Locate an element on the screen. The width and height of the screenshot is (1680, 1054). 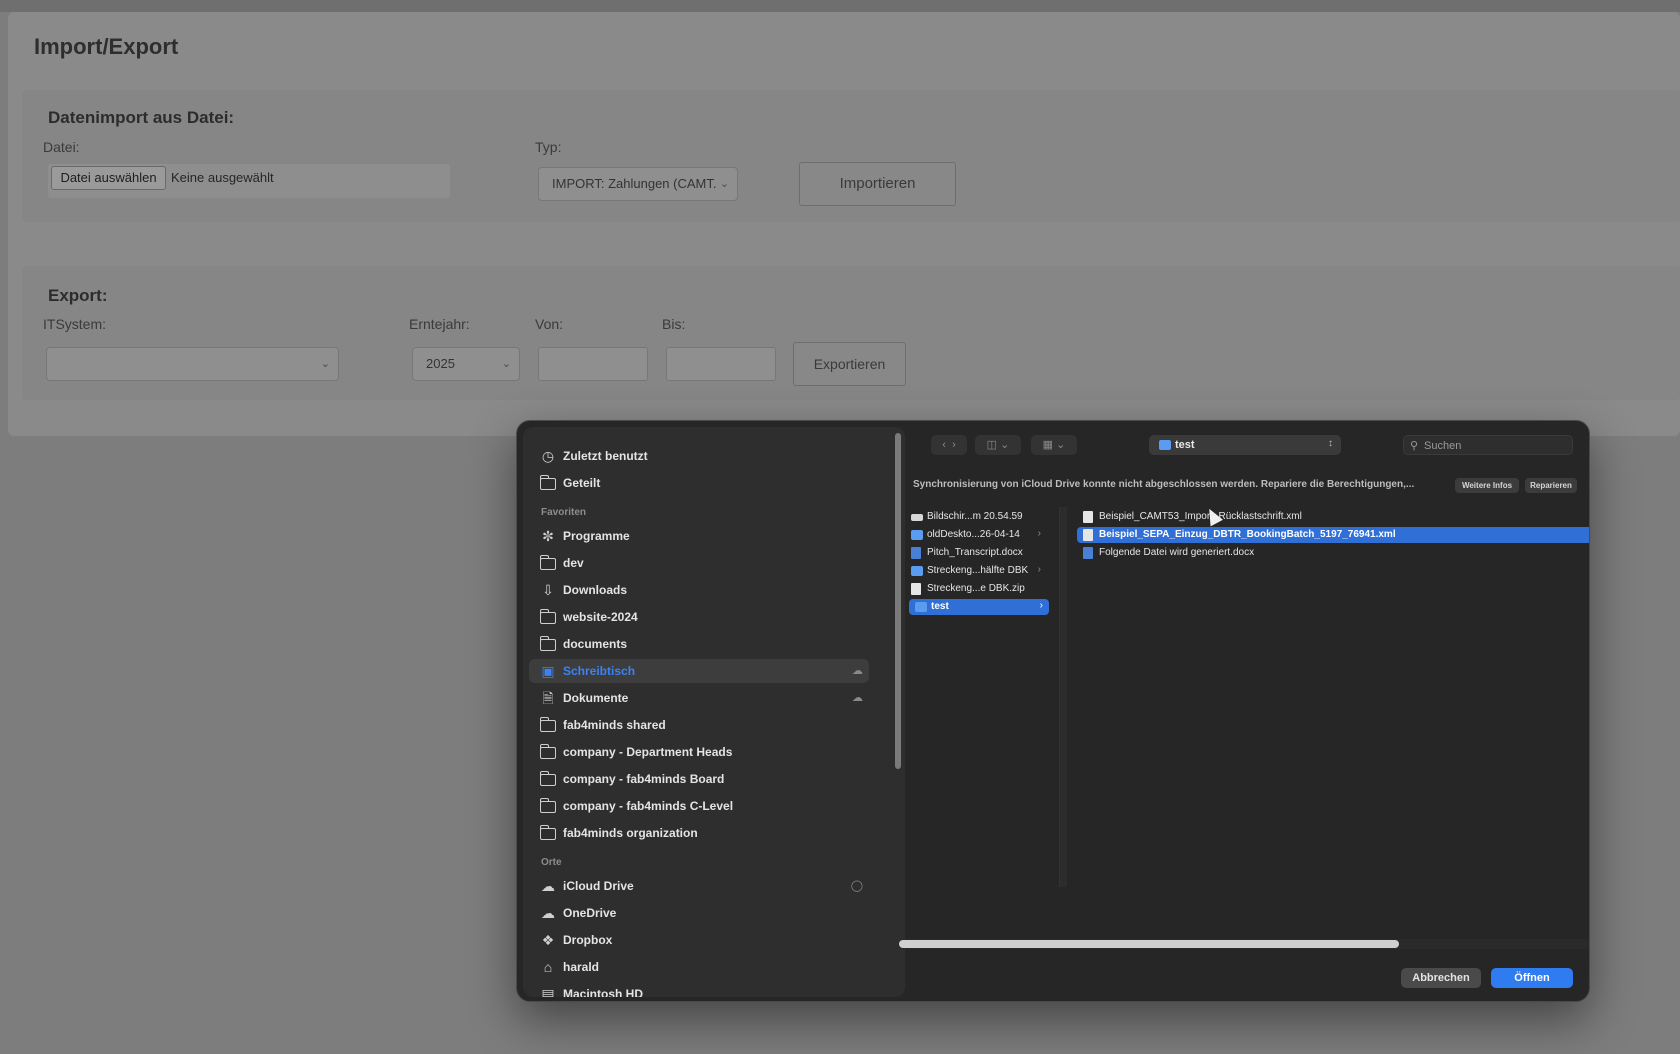
file-name: oldDeskto...26-04-14 is located at coordinates (973, 534).